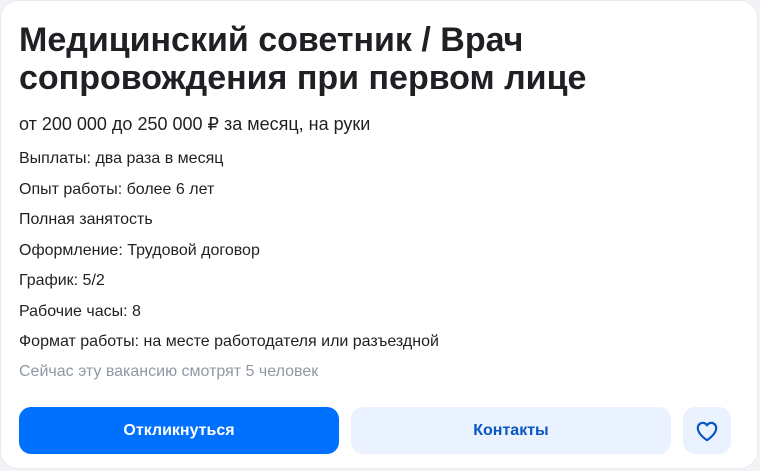  What do you see at coordinates (80, 311) in the screenshot?
I see `detail-hours: Рабочие часы: 8` at bounding box center [80, 311].